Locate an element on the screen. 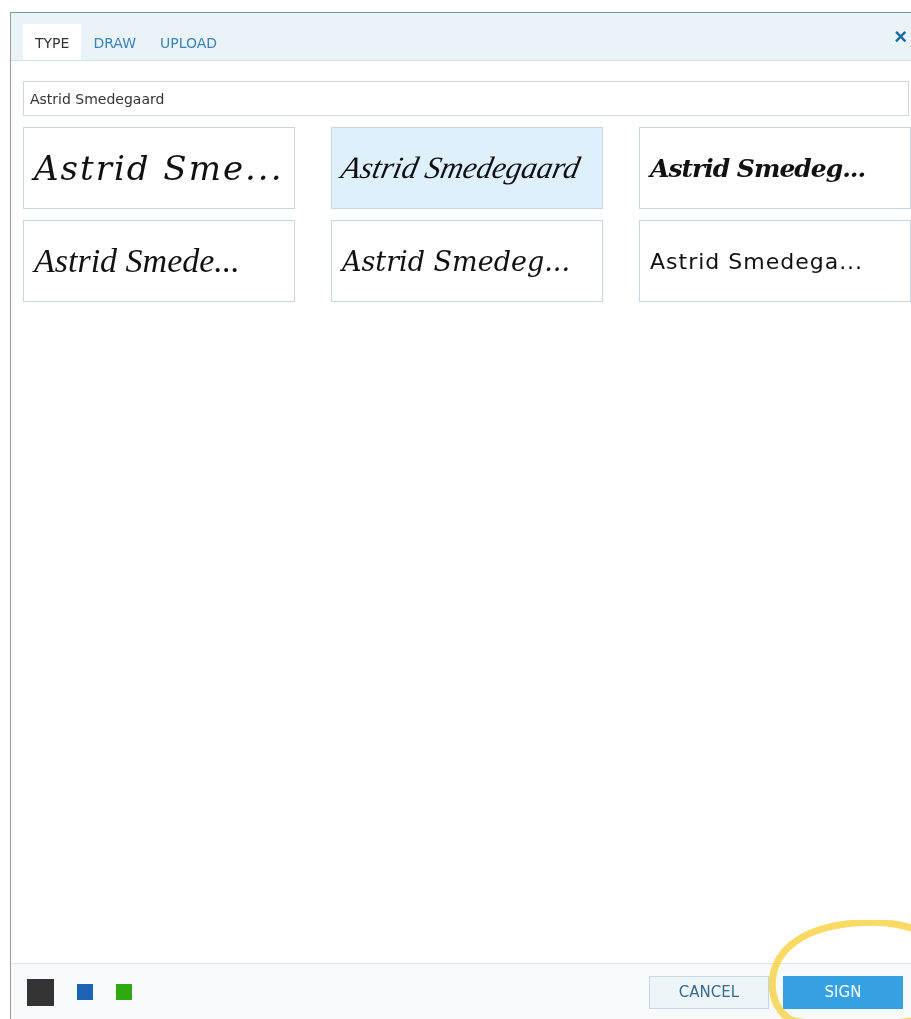  signature-option: Astrid Smedegaard is located at coordinates (467, 168).